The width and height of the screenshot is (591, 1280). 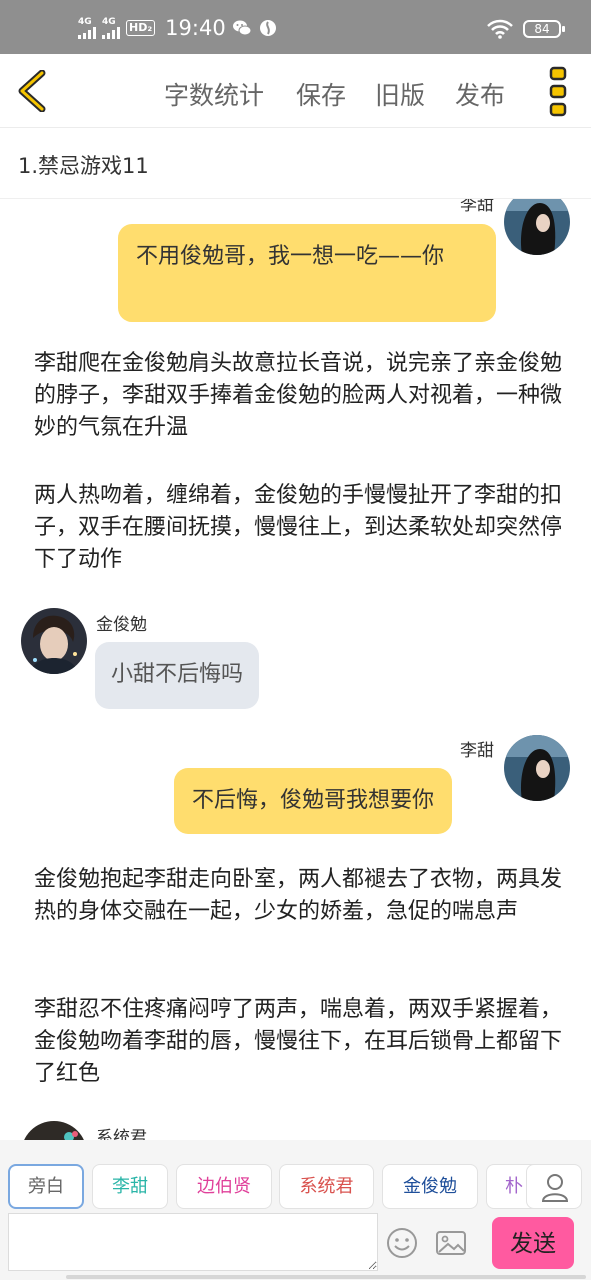 I want to click on speaker-name: 金俊勉, so click(x=121, y=625).